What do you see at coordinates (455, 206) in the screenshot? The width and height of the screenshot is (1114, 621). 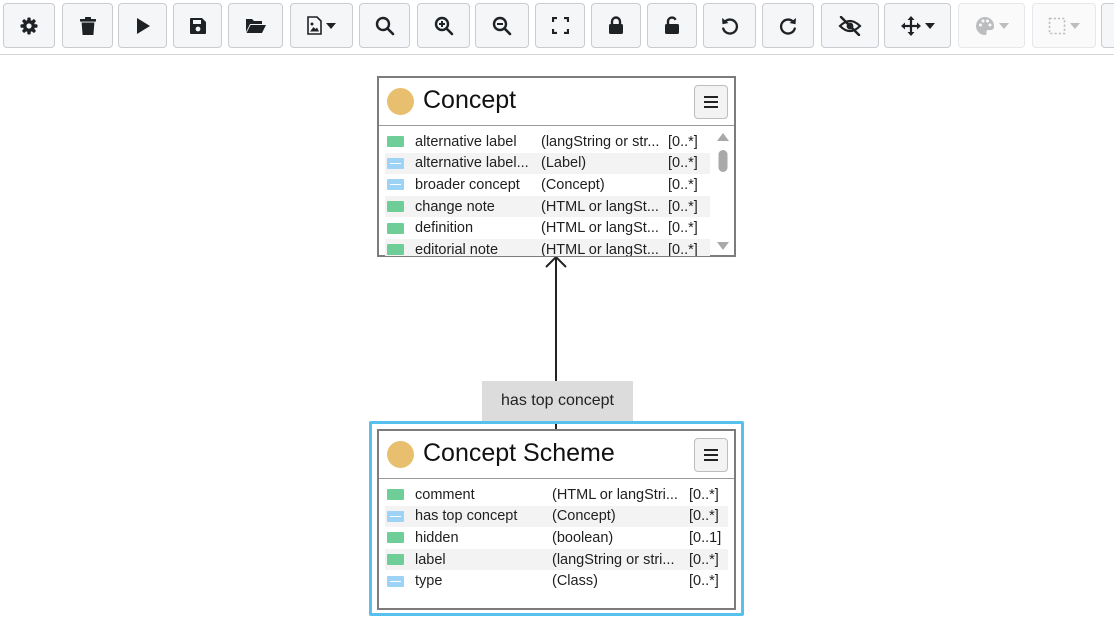 I see `property-name: change note` at bounding box center [455, 206].